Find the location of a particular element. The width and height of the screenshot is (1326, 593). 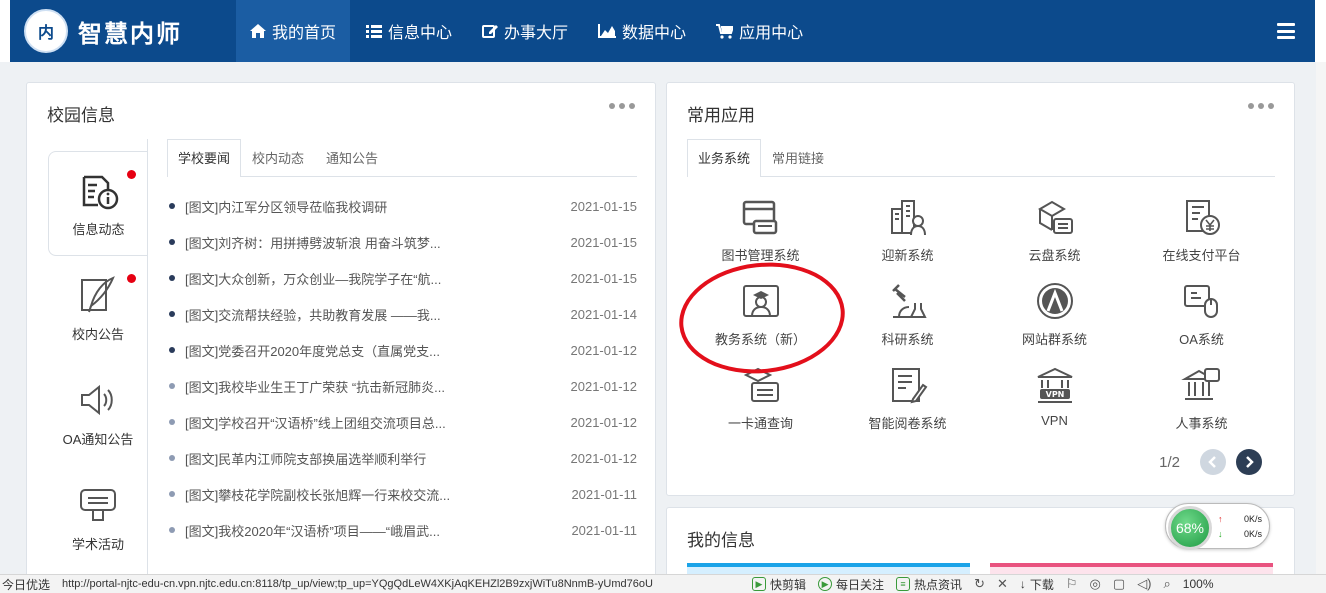

news-item: [图文]交流帮扶经验，共助教育发展 ——我... 2021-01-14 is located at coordinates (402, 314).